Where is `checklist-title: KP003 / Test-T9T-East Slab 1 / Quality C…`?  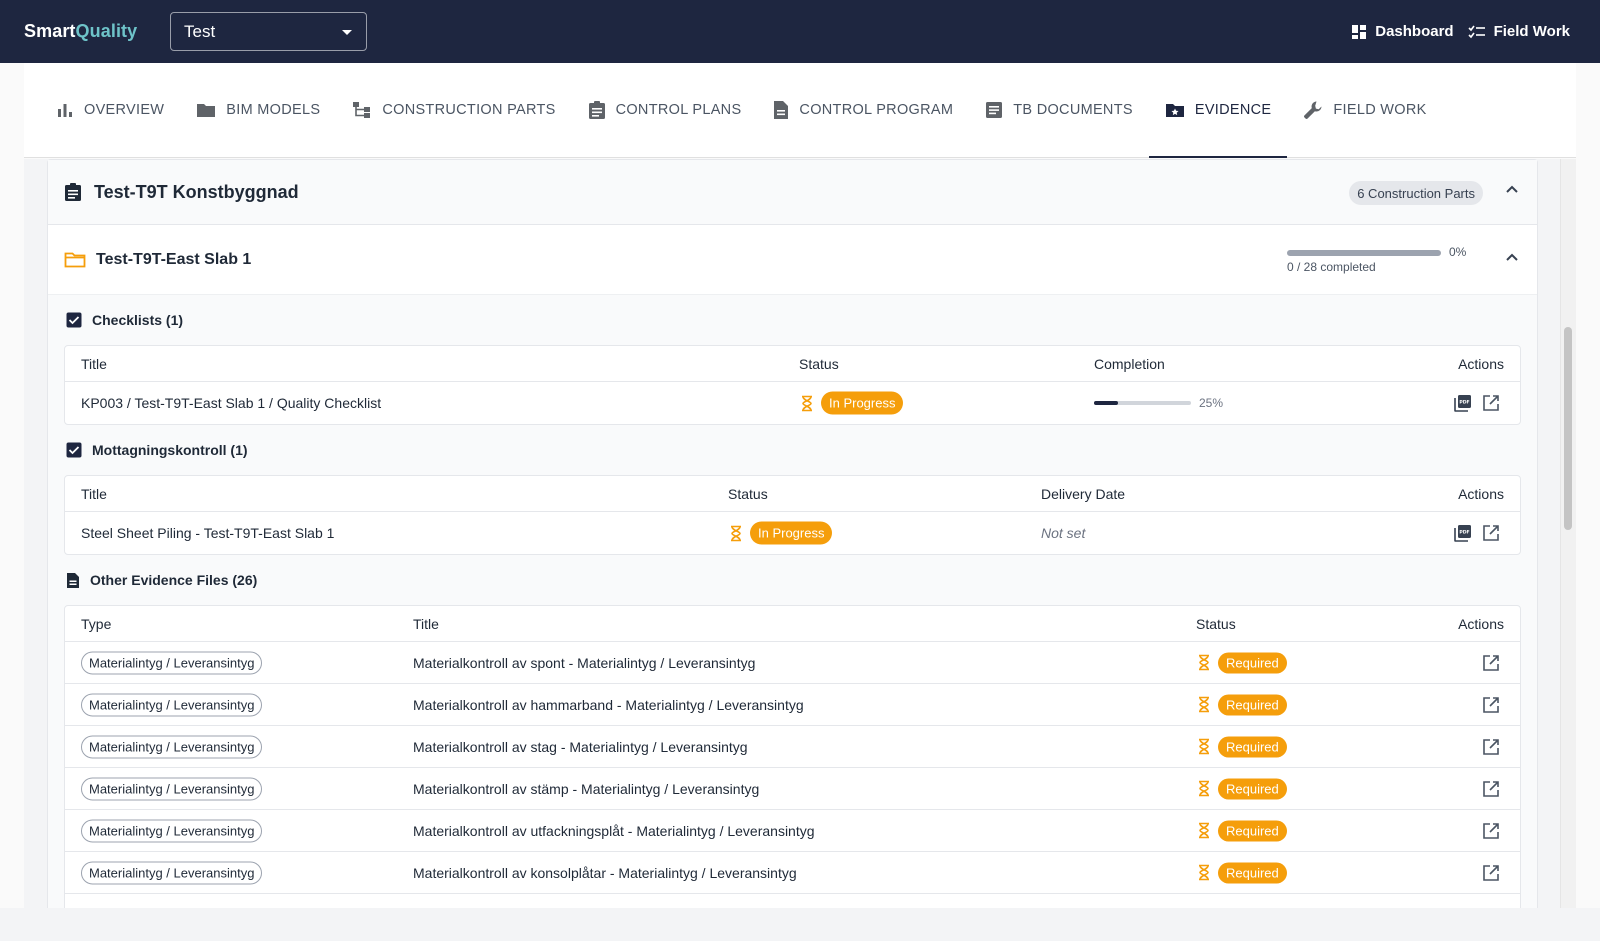 checklist-title: KP003 / Test-T9T-East Slab 1 / Quality C… is located at coordinates (231, 403).